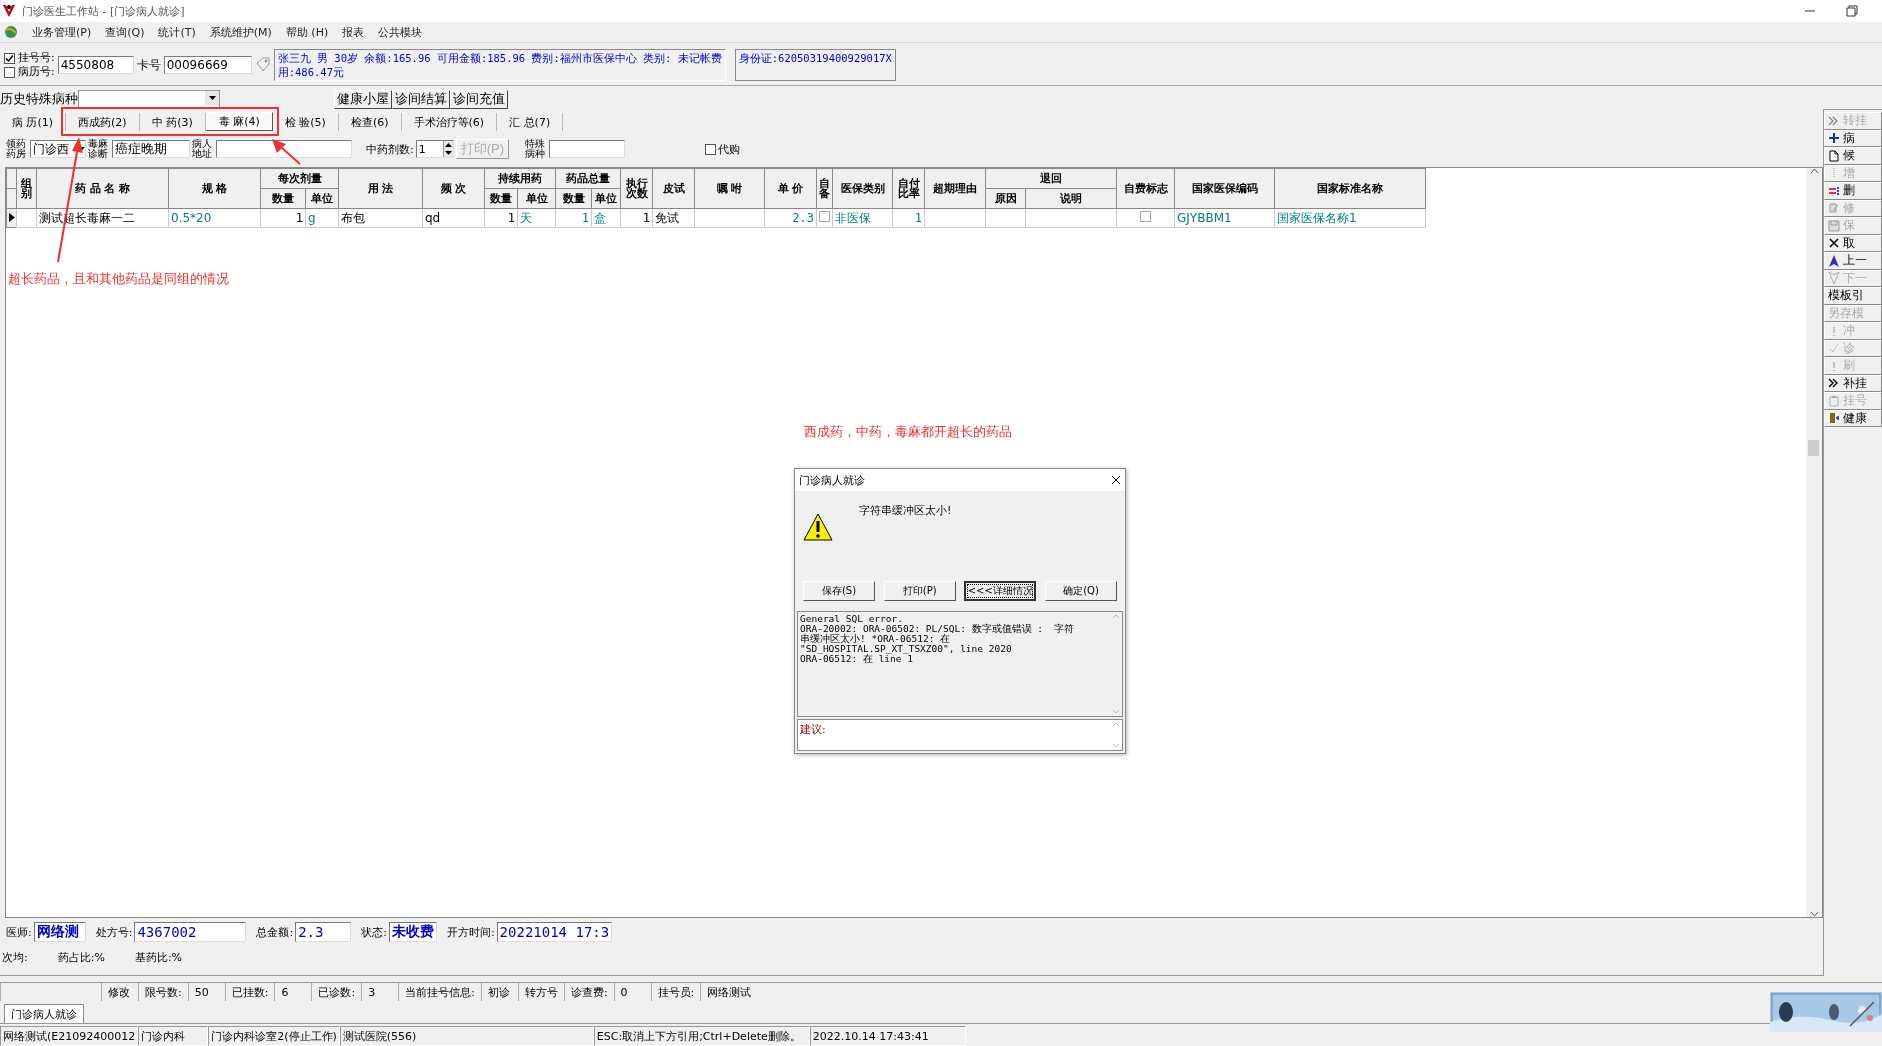 The width and height of the screenshot is (1882, 1046). I want to click on tab: 手术治疗等(6), so click(449, 122).